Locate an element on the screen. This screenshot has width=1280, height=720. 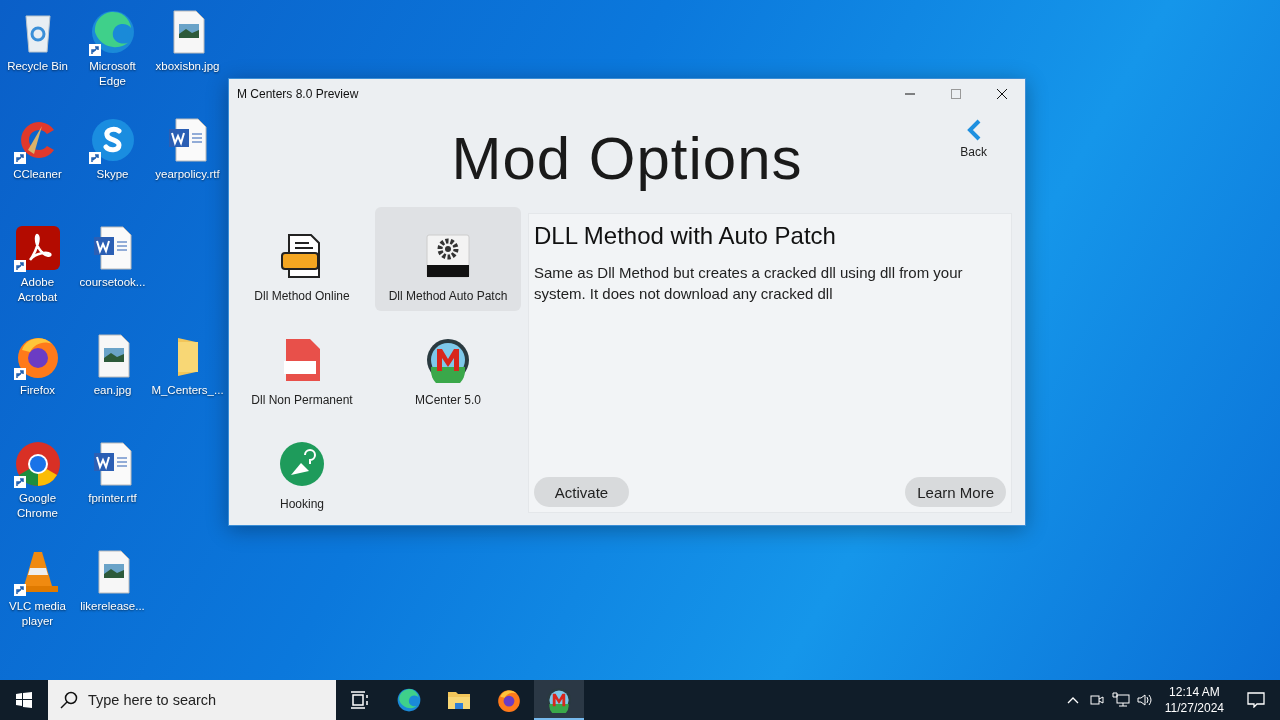
page-heading: Mod Options is located at coordinates (627, 158).